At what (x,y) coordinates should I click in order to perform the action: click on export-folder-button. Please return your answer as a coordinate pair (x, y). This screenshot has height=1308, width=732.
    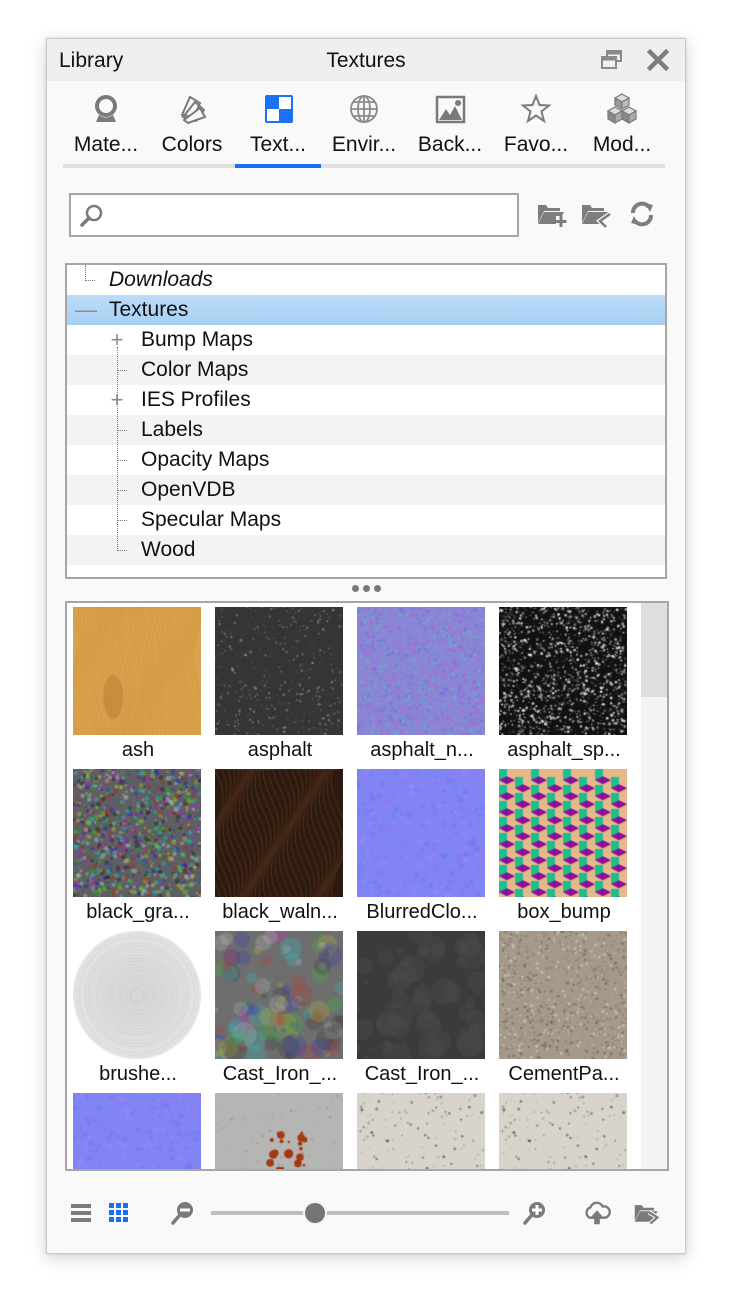
    Looking at the image, I should click on (647, 1213).